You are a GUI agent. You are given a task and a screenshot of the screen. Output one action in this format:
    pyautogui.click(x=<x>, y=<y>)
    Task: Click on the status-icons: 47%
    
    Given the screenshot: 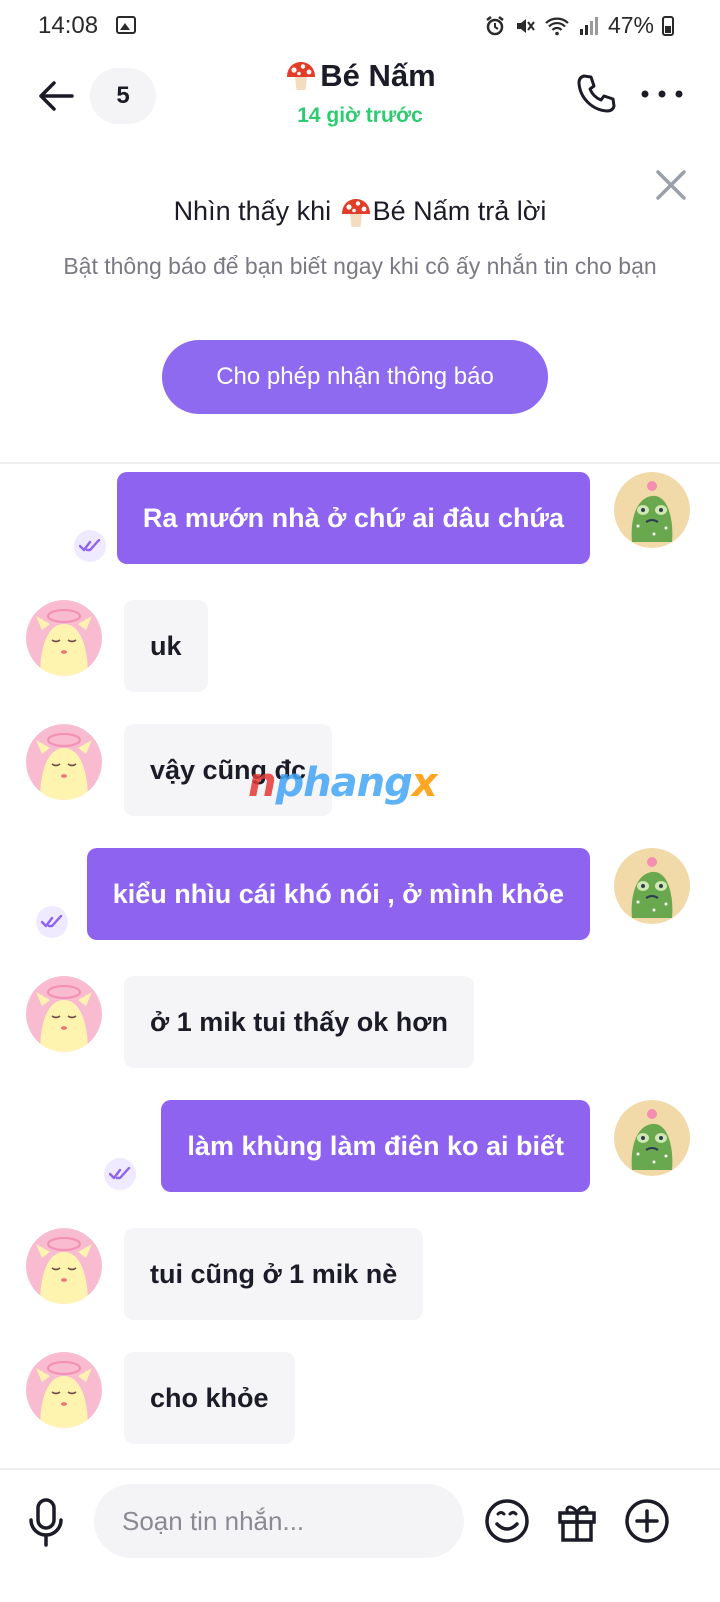 What is the action you would take?
    pyautogui.click(x=579, y=25)
    